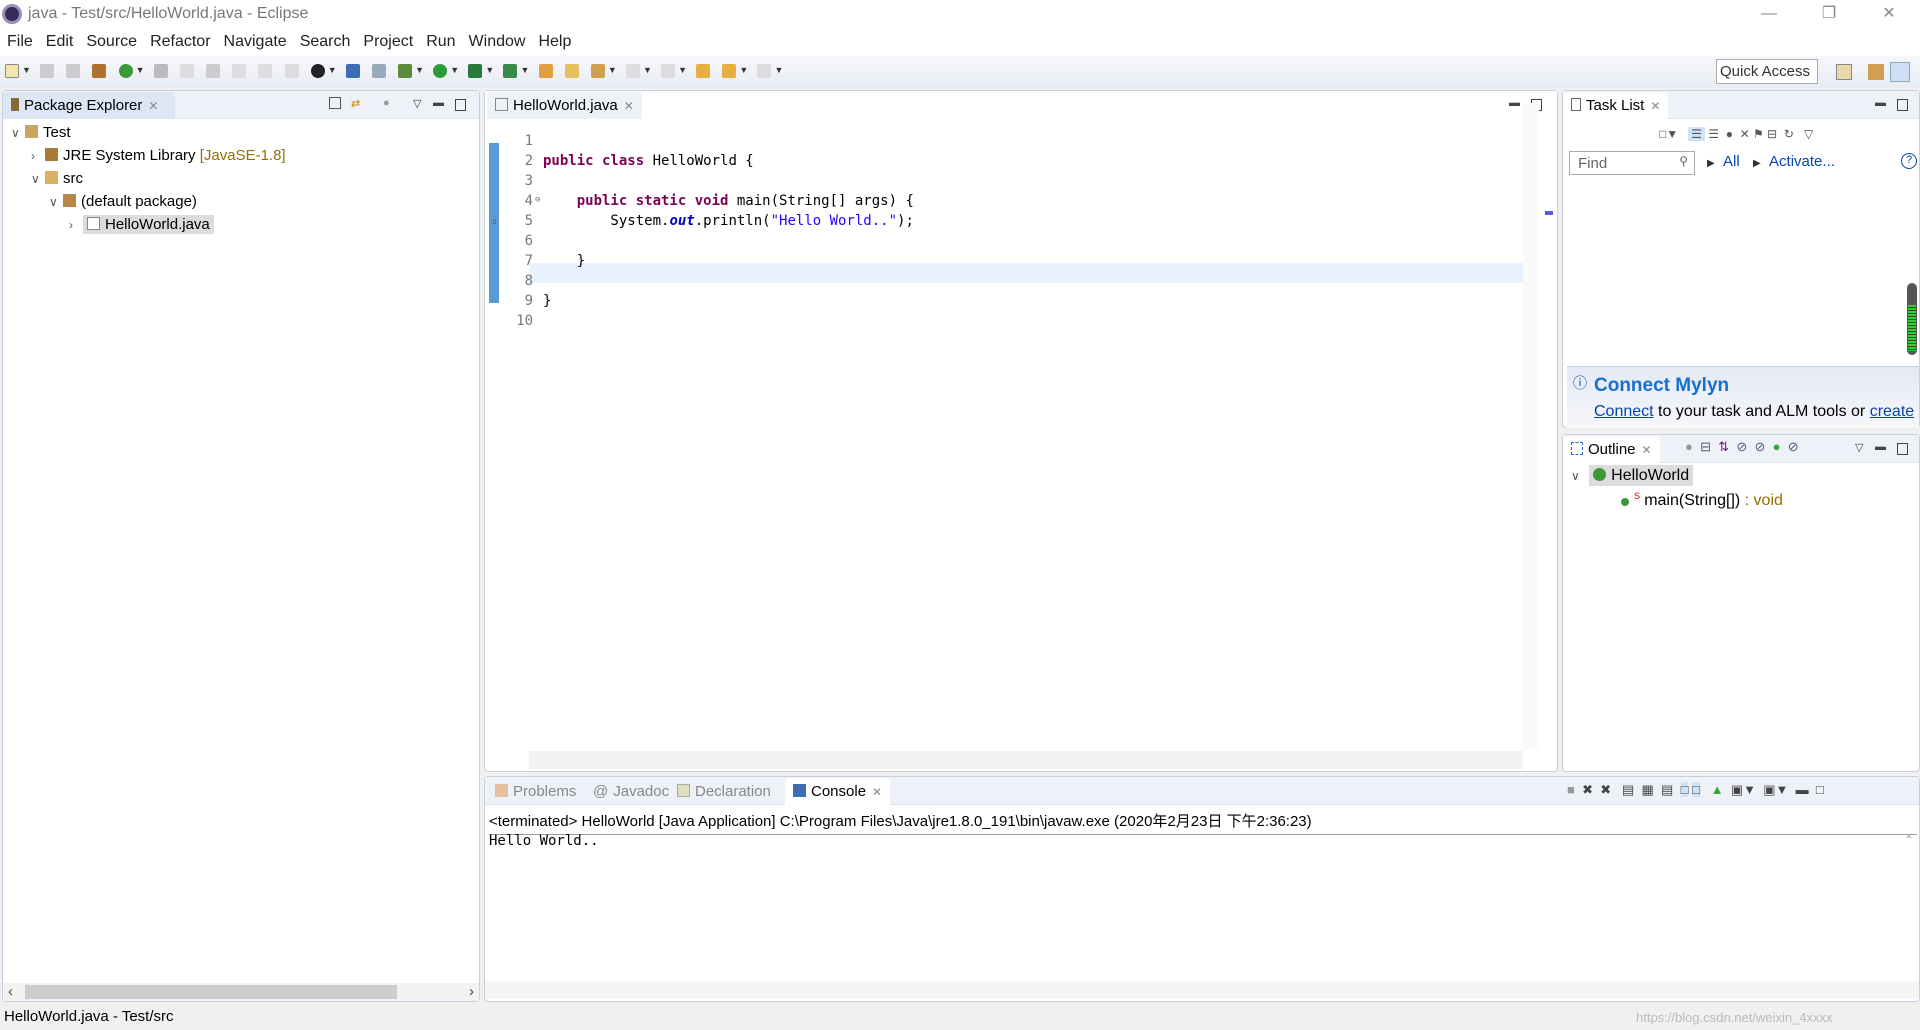 The width and height of the screenshot is (1920, 1030). Describe the element at coordinates (703, 71) in the screenshot. I see `last-edit-icon` at that location.